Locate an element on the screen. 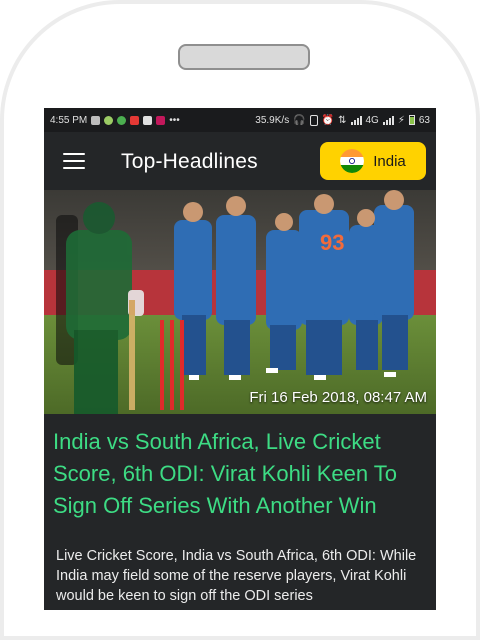 This screenshot has width=480, height=640. app-bar: Top-Headlines India is located at coordinates (240, 161).